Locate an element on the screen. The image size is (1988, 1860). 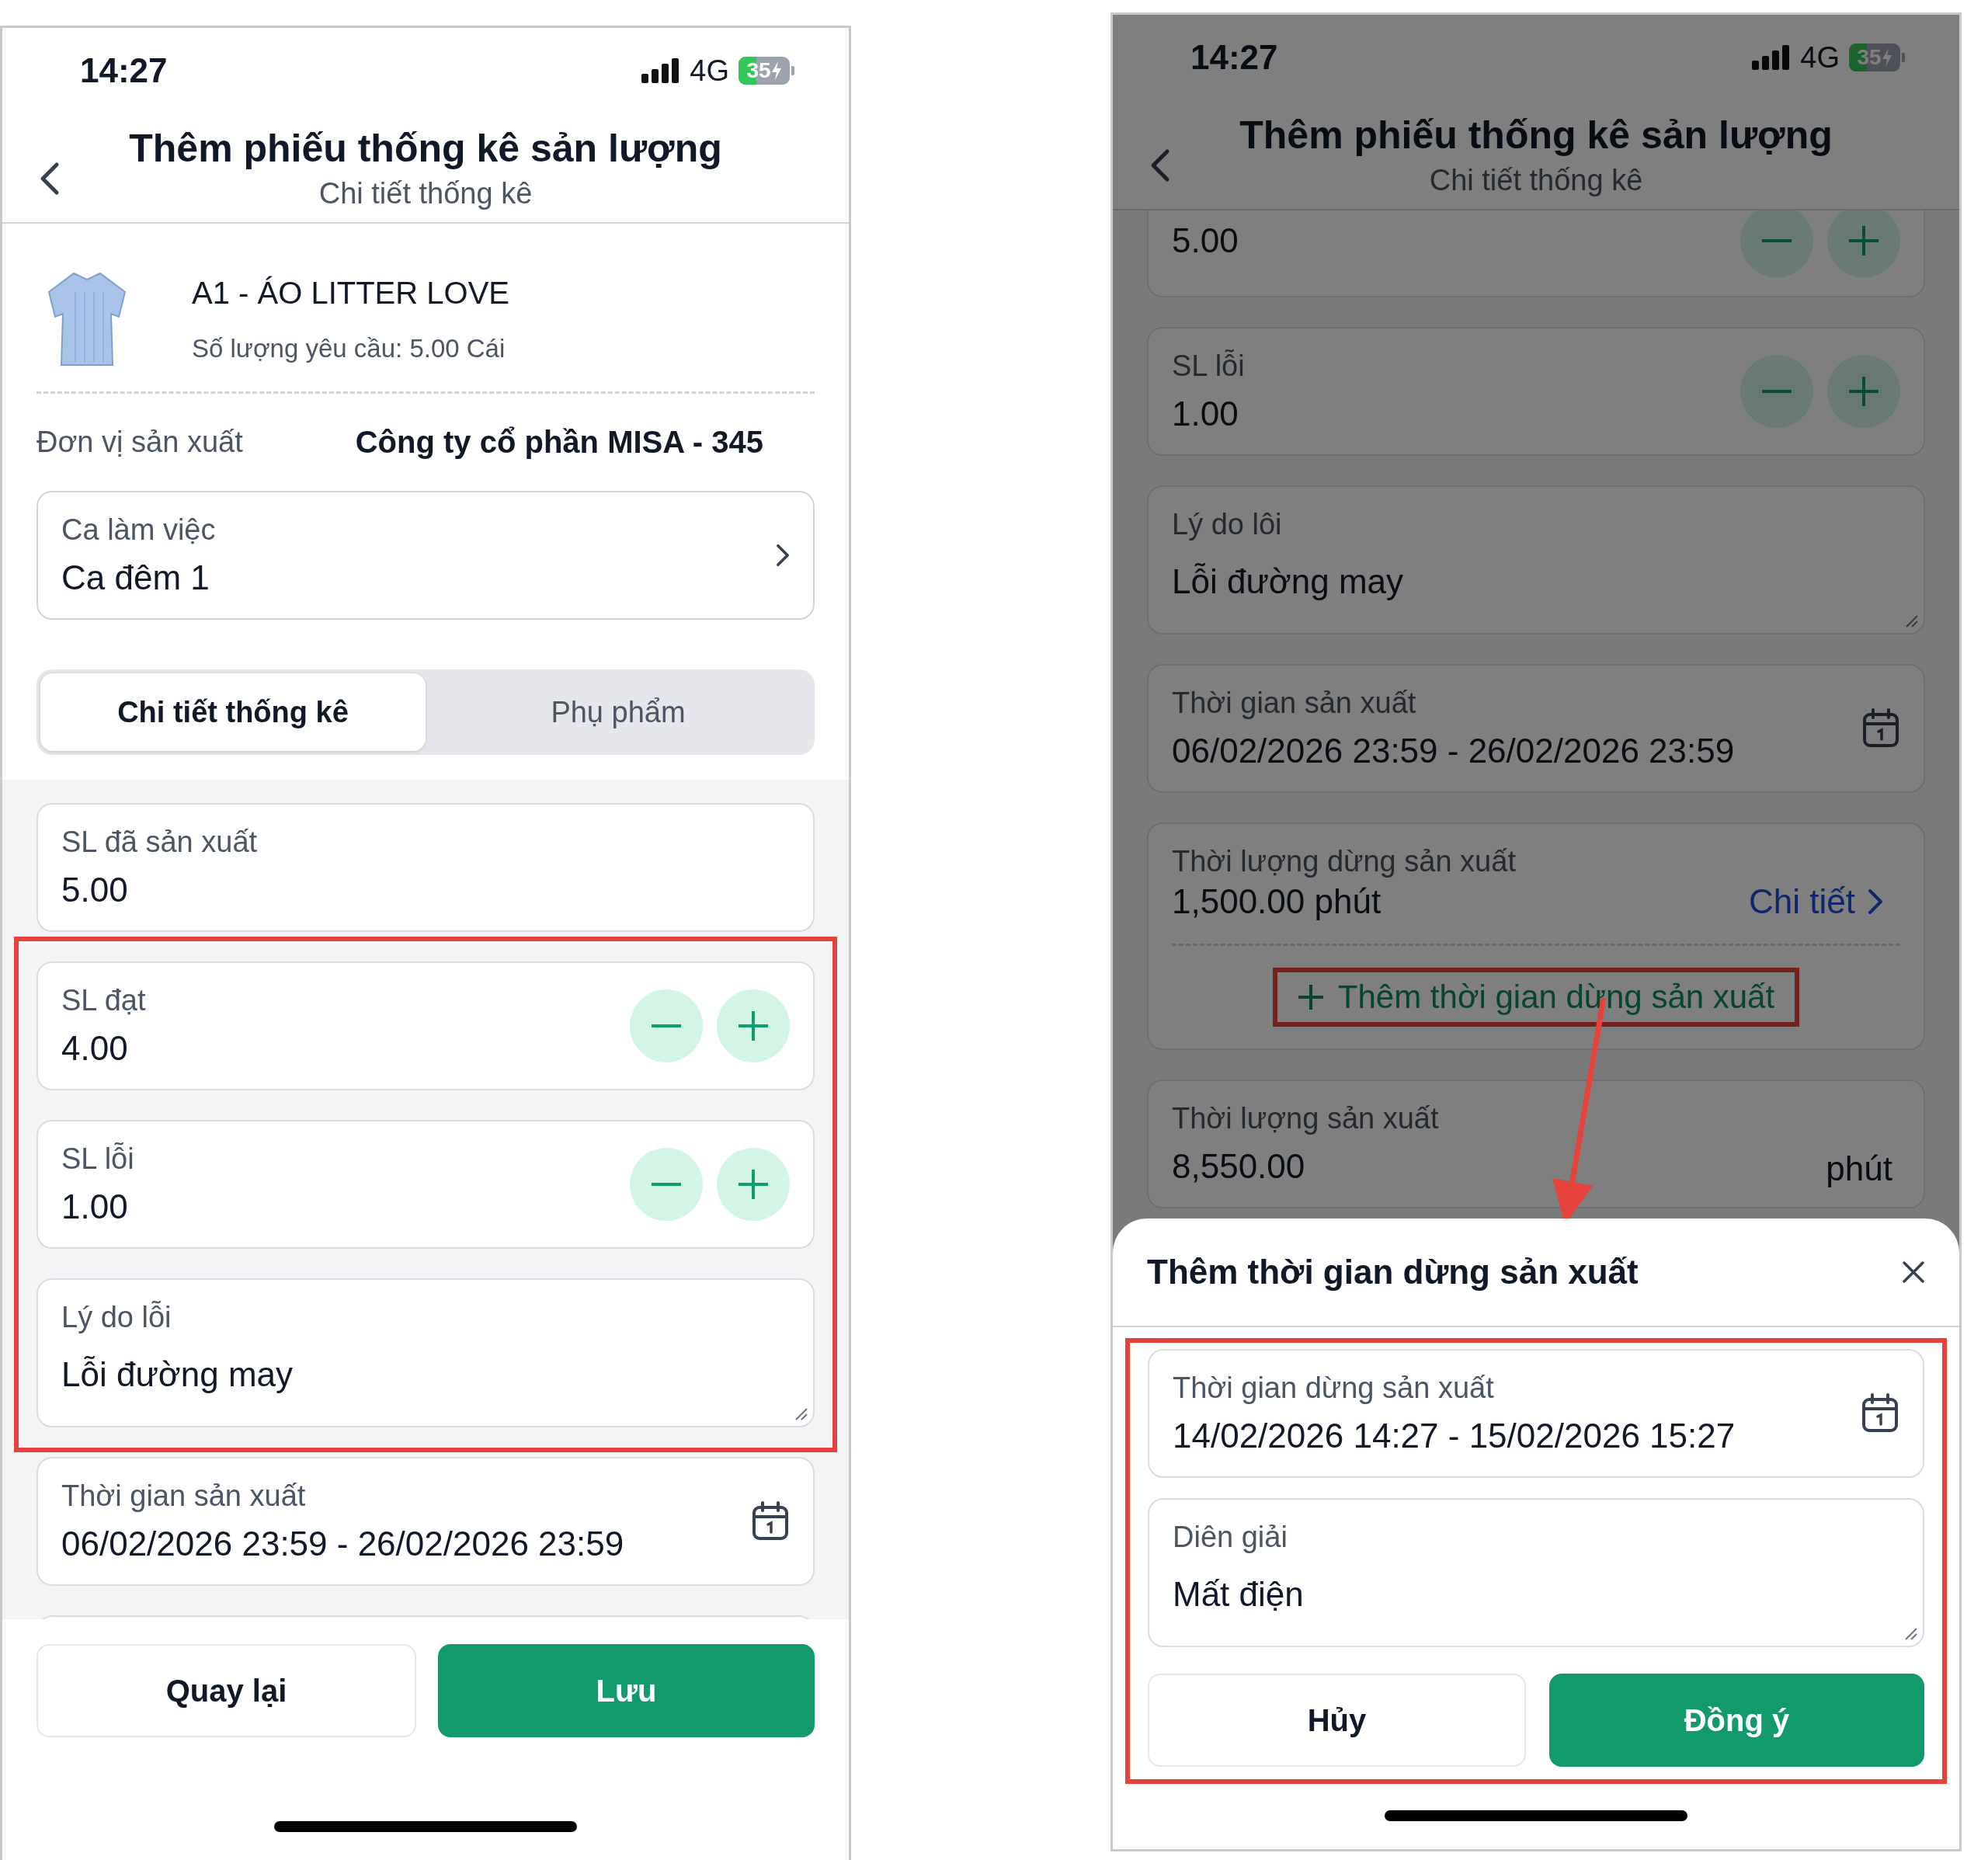
field-label: Ca làm việc is located at coordinates (139, 530).